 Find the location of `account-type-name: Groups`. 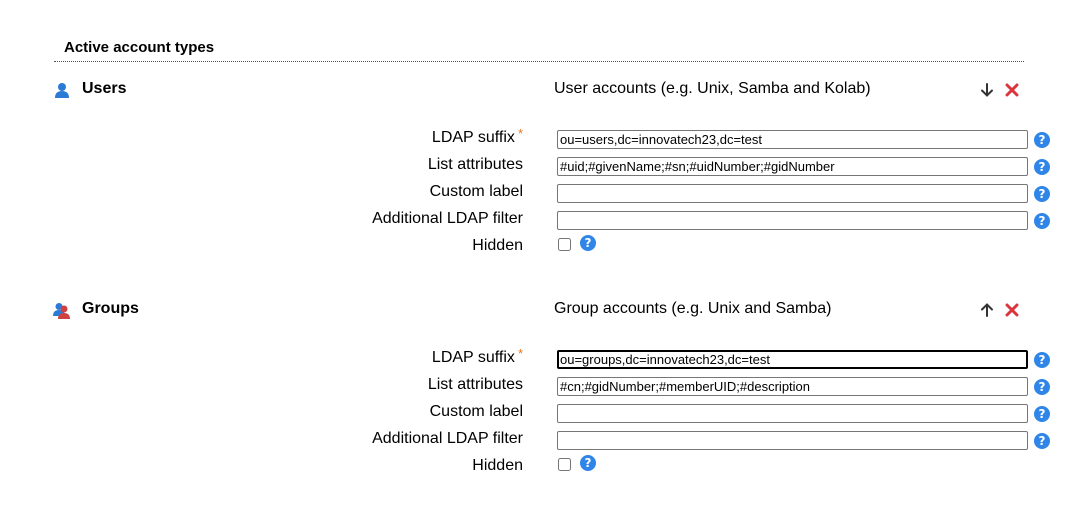

account-type-name: Groups is located at coordinates (110, 308).